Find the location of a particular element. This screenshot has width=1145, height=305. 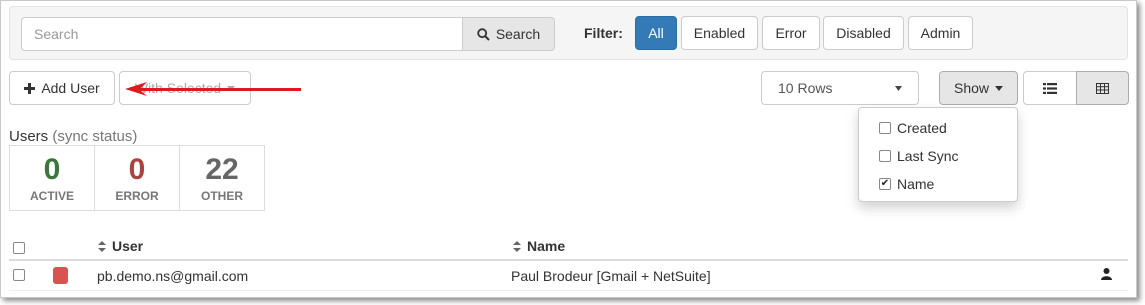

filter-admin-button: Admin is located at coordinates (940, 33).